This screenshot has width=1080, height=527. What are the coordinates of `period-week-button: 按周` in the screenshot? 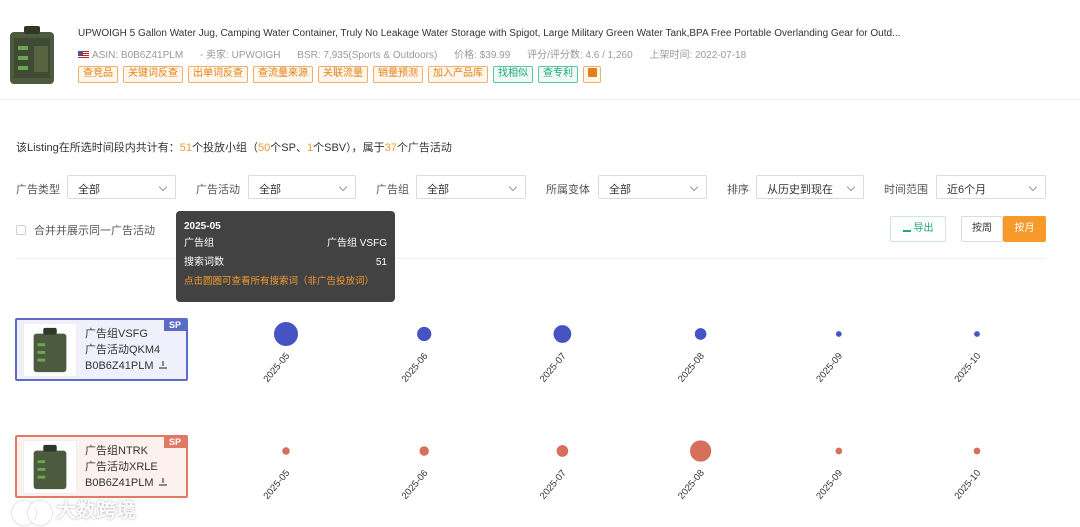 It's located at (982, 229).